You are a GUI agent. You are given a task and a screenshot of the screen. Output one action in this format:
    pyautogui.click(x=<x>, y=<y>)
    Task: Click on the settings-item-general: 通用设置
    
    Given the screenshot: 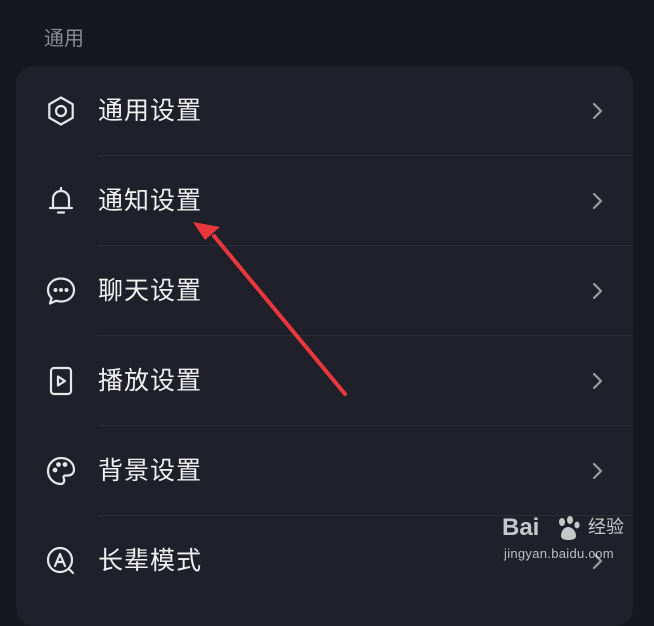 What is the action you would take?
    pyautogui.click(x=324, y=111)
    